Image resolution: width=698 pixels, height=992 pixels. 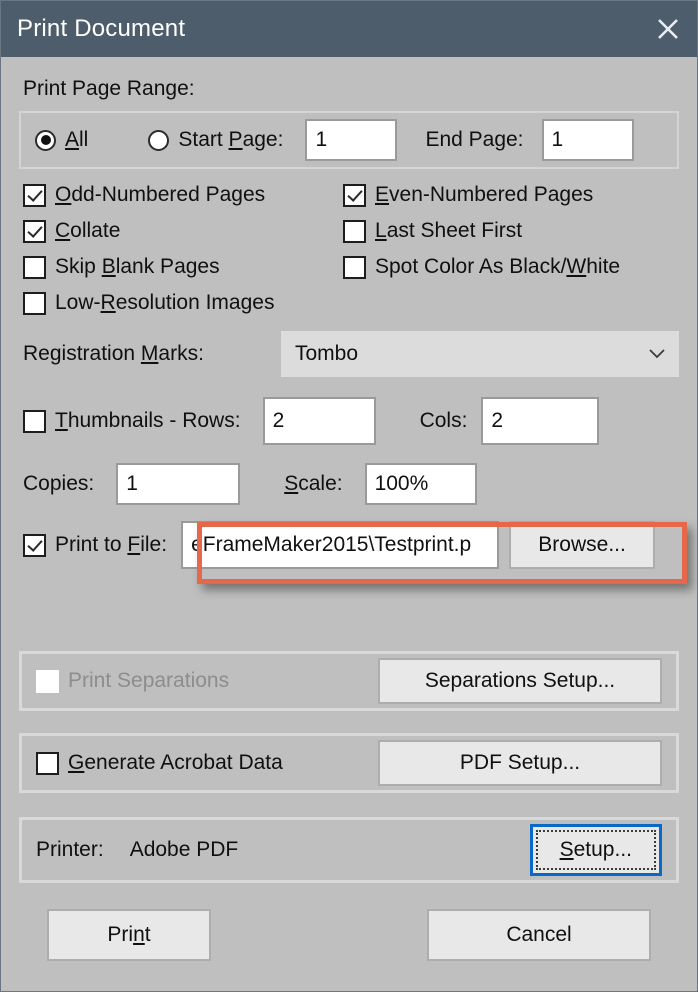 I want to click on checkbox-spot-color-indicator, so click(x=354, y=267).